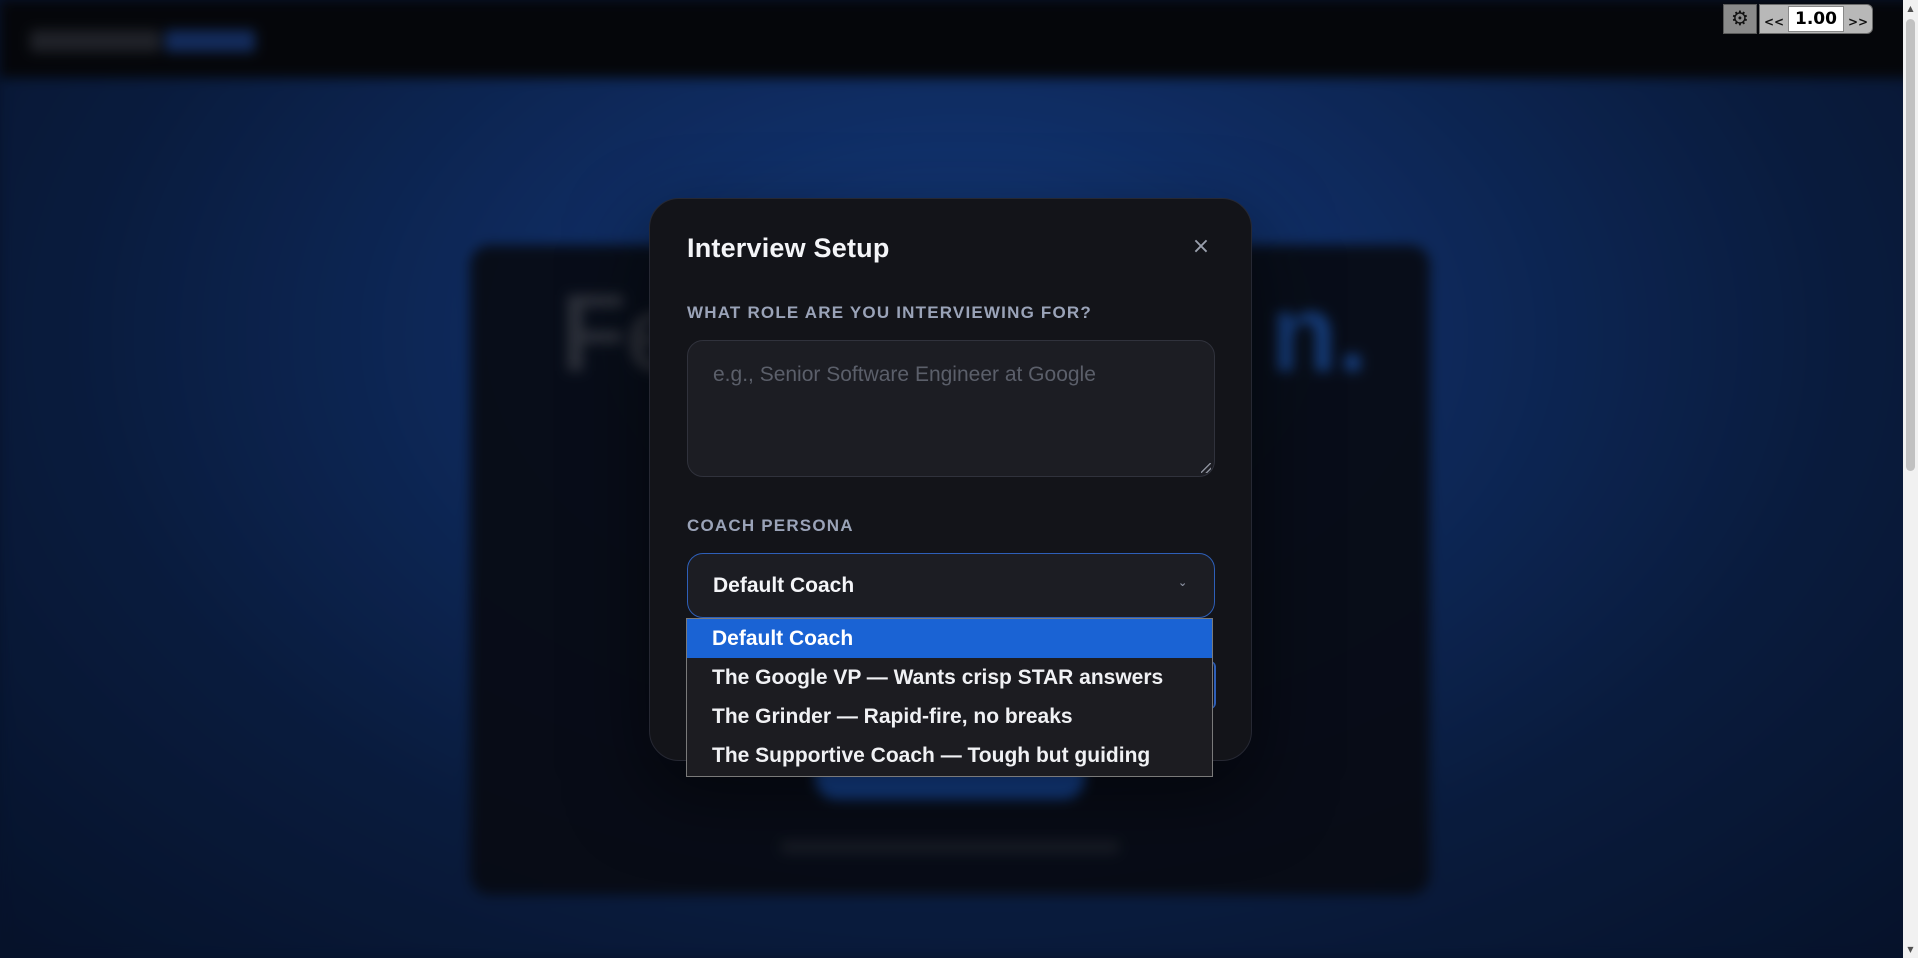 The width and height of the screenshot is (1918, 958). What do you see at coordinates (1858, 19) in the screenshot?
I see `next-button: >>` at bounding box center [1858, 19].